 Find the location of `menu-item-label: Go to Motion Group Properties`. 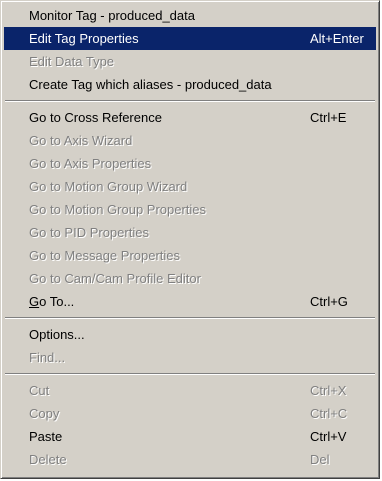

menu-item-label: Go to Motion Group Properties is located at coordinates (118, 209).